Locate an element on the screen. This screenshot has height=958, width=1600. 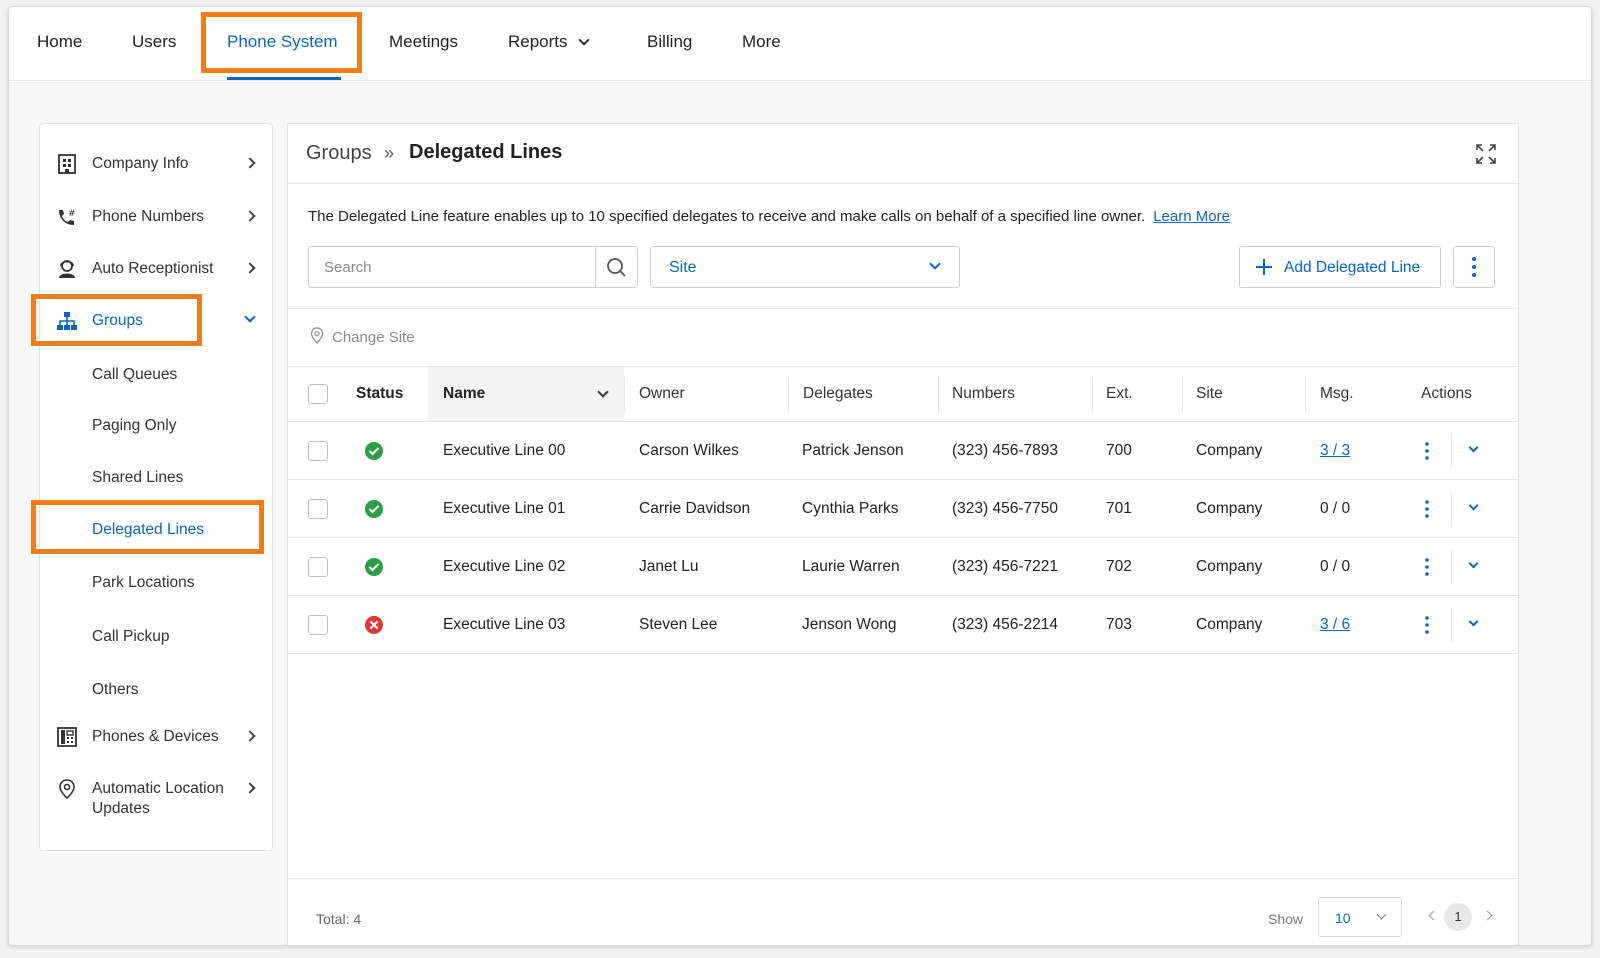
cell-delegates: Jenson Wong is located at coordinates (849, 624).